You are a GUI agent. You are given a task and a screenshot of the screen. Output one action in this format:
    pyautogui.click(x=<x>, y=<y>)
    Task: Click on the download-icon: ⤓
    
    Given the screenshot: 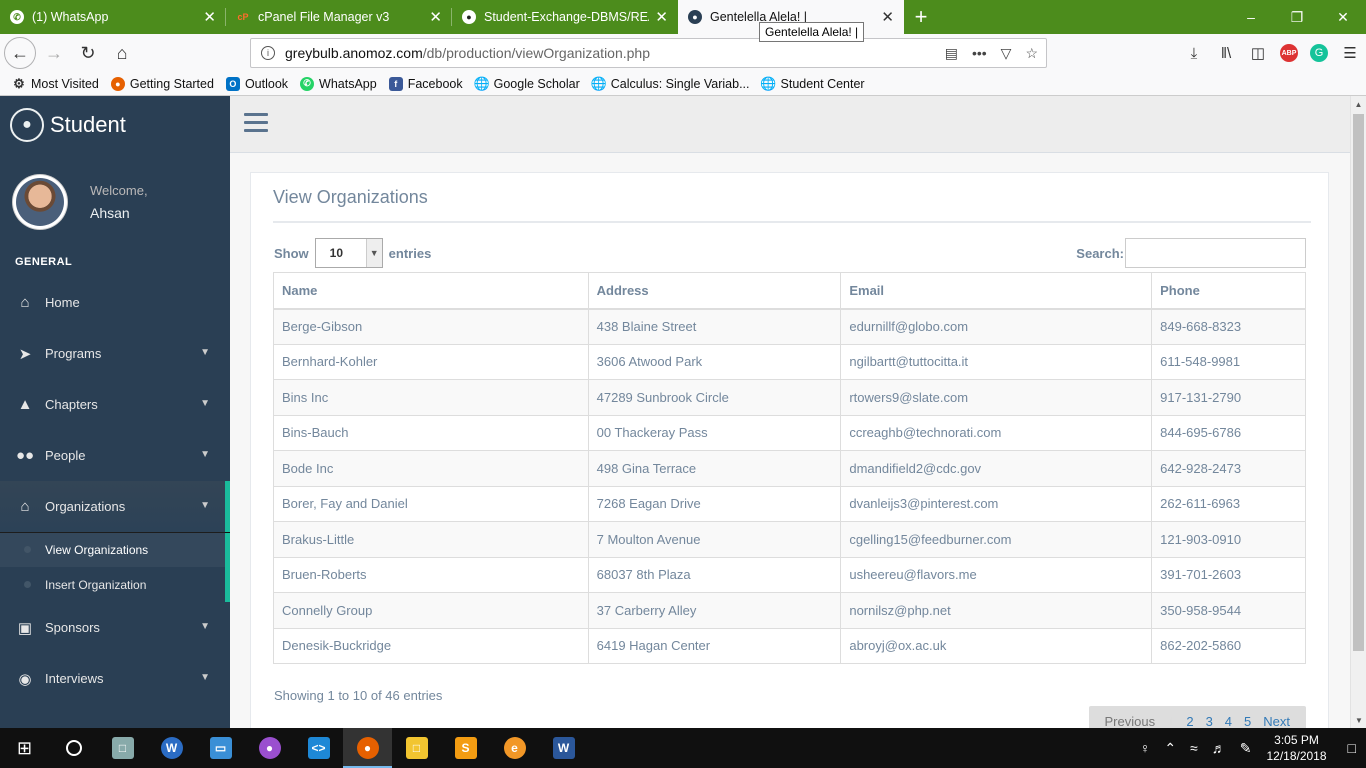 What is the action you would take?
    pyautogui.click(x=1194, y=53)
    